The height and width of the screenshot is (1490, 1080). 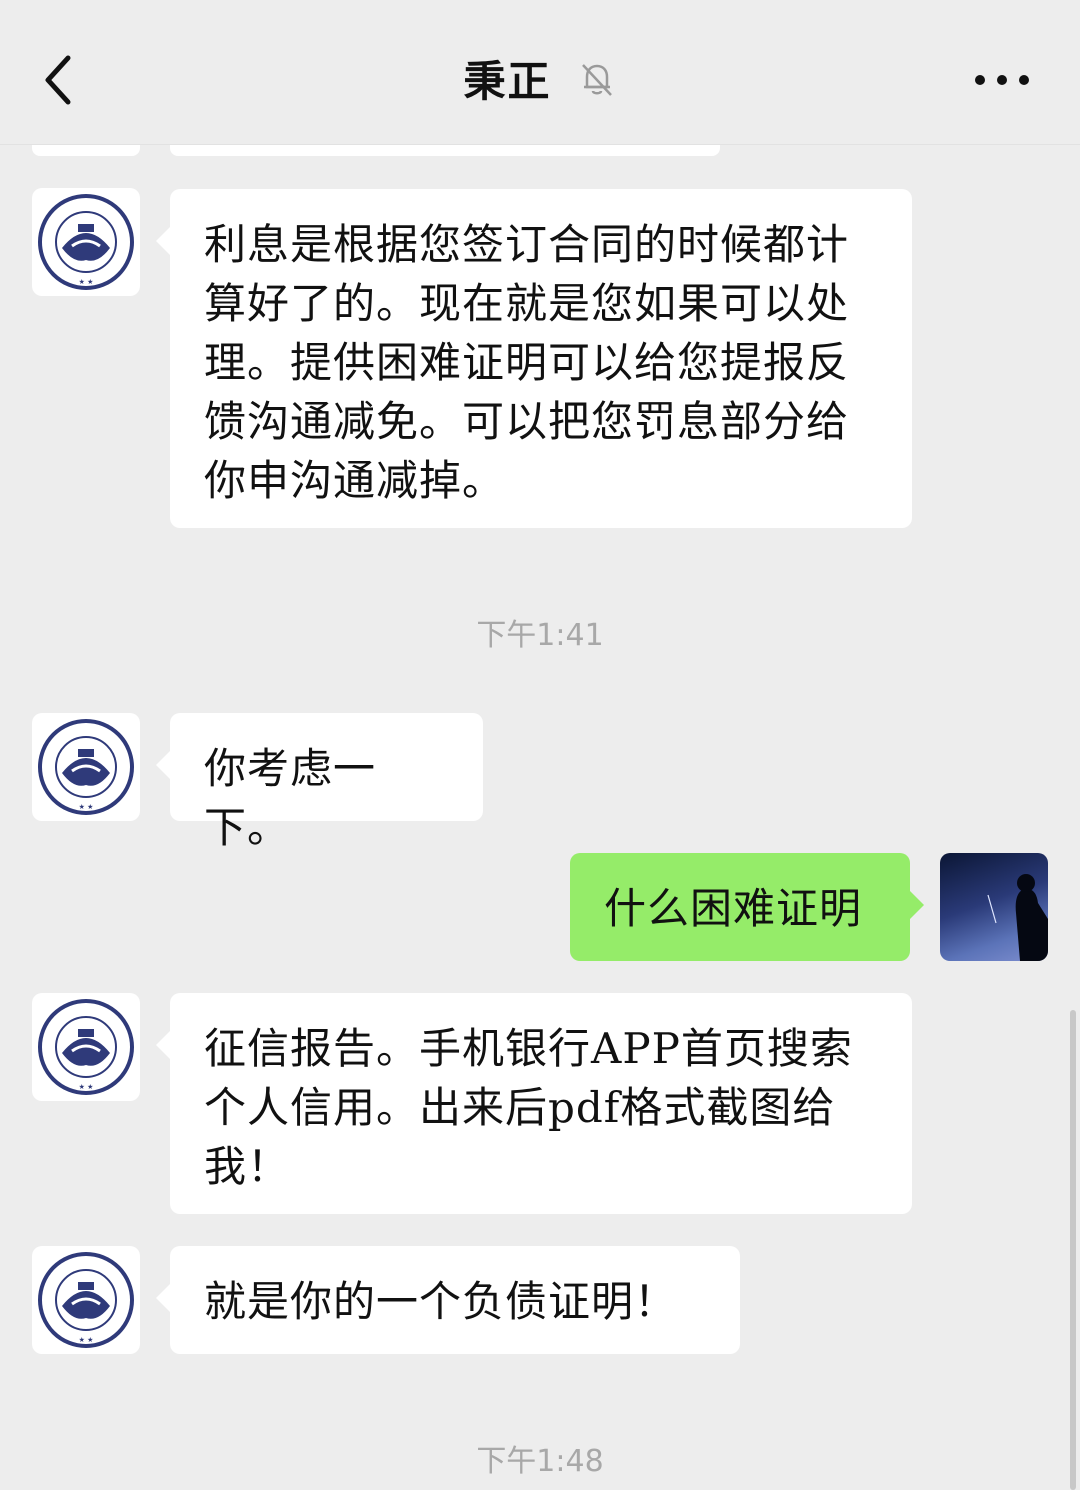 I want to click on message-bubble: 你考虑一下。, so click(x=319, y=782).